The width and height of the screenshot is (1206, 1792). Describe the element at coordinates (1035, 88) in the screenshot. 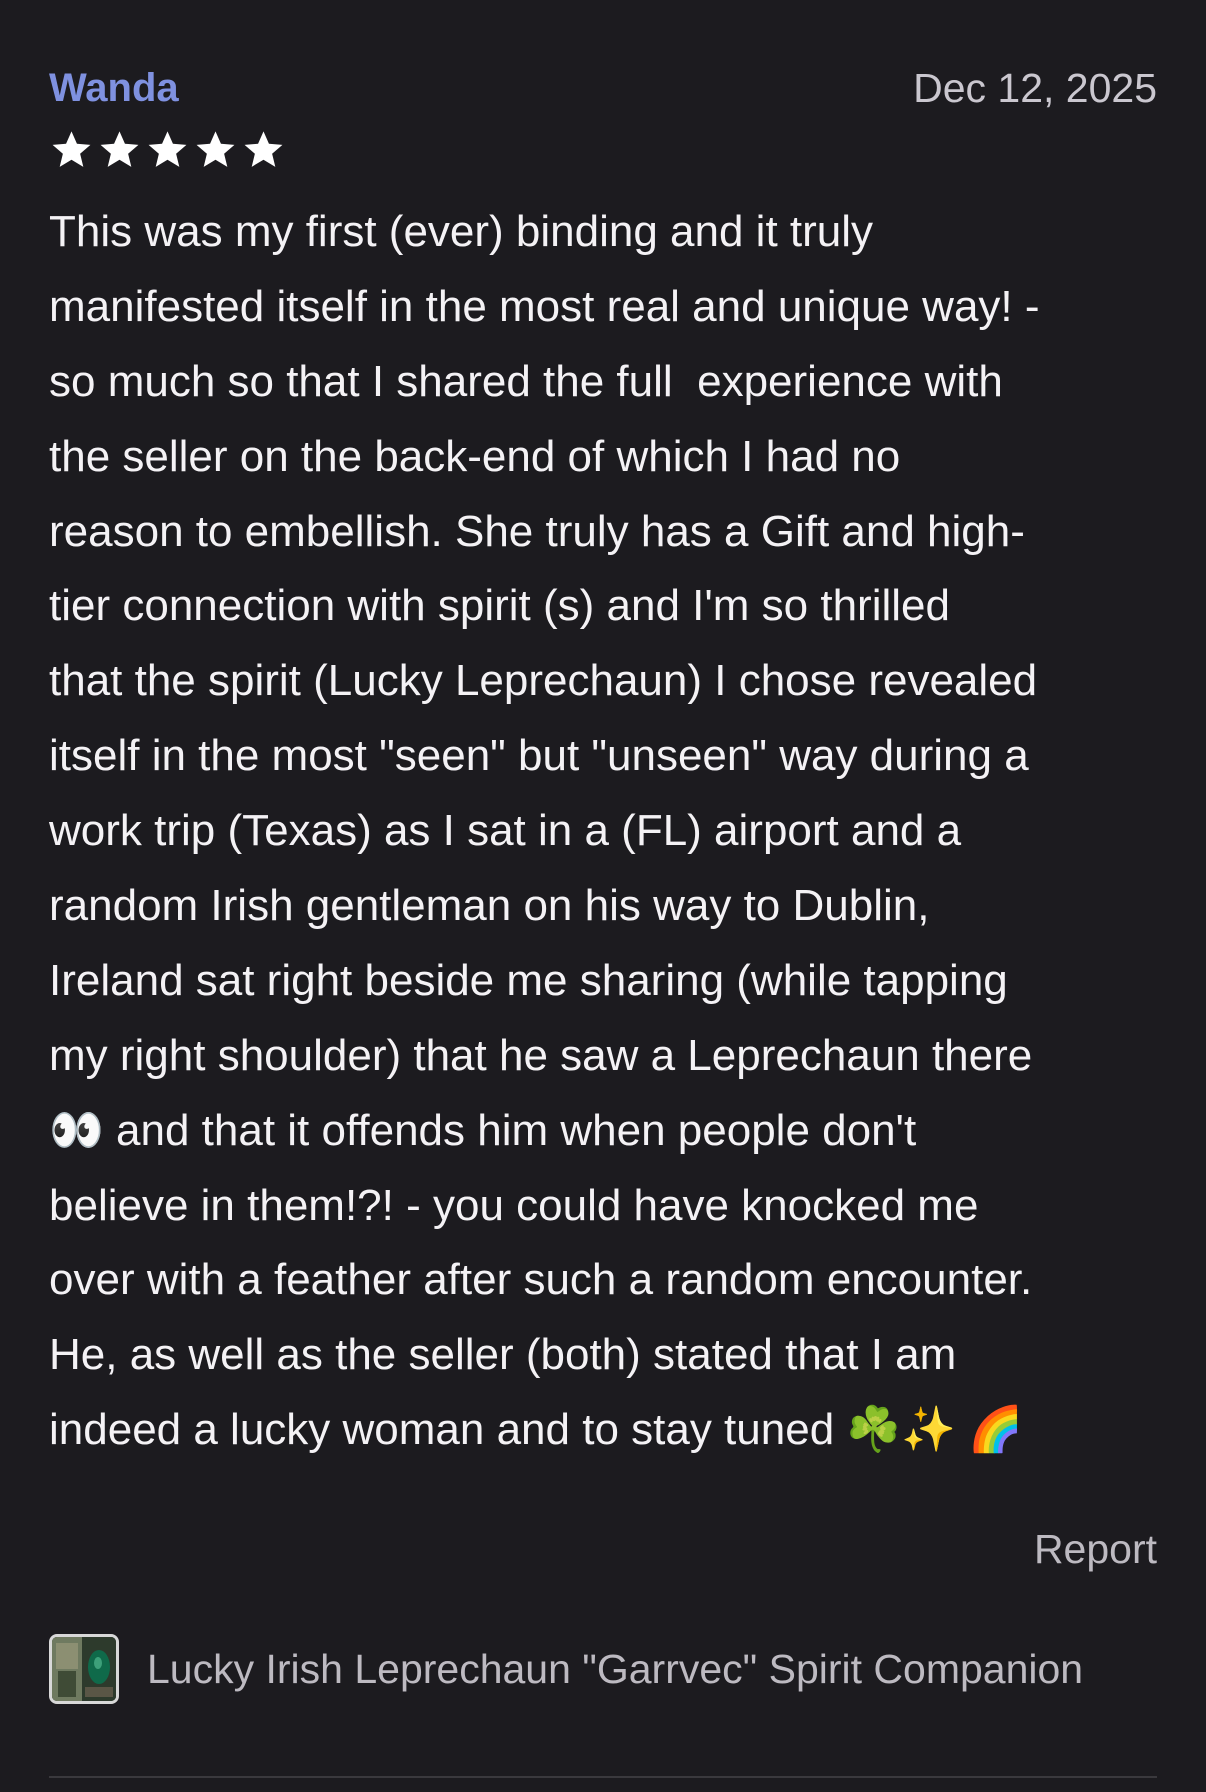

I see `review-date: Dec 12, 2025` at that location.